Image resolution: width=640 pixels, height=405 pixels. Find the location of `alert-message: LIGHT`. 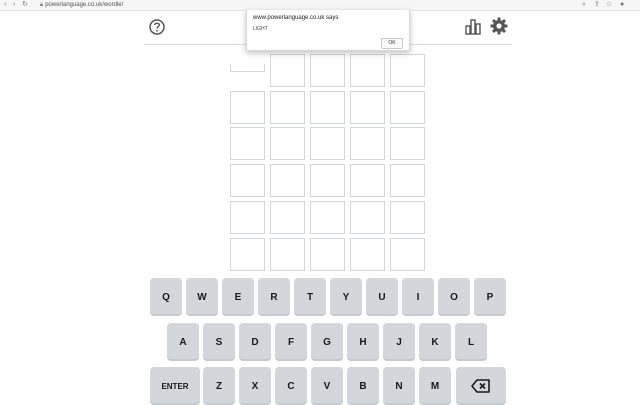

alert-message: LIGHT is located at coordinates (260, 29).